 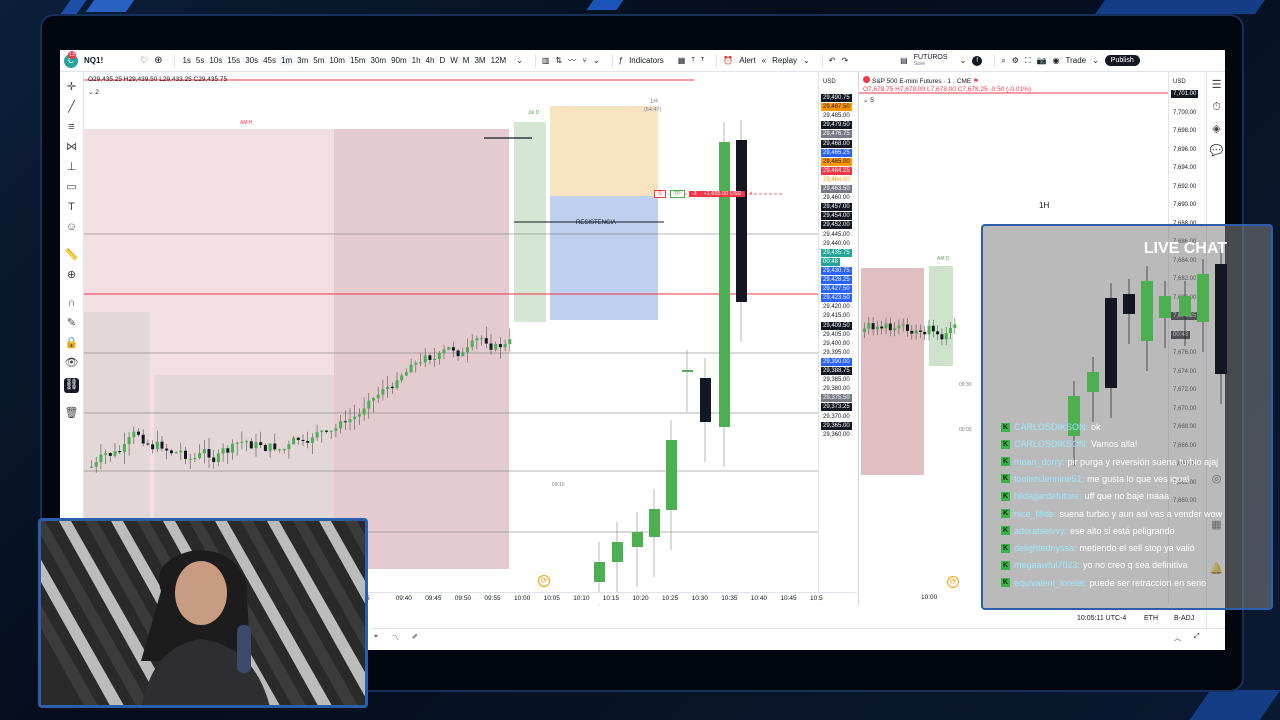 What do you see at coordinates (584, 60) in the screenshot?
I see `fork-icon: ⑂` at bounding box center [584, 60].